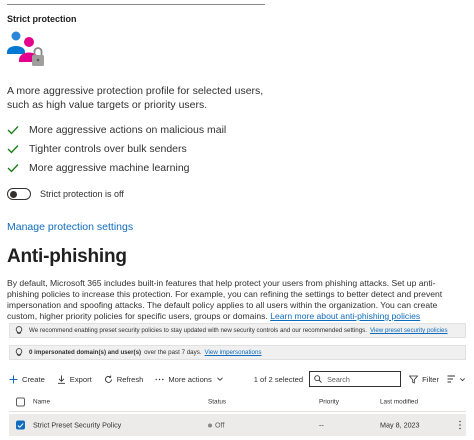 The image size is (474, 440). I want to click on column-header-name: Name, so click(41, 402).